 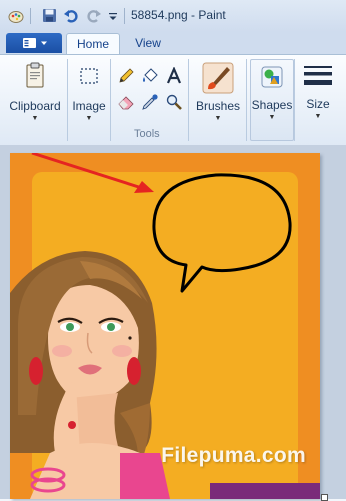 What do you see at coordinates (130, 338) in the screenshot?
I see `beauty-mark` at bounding box center [130, 338].